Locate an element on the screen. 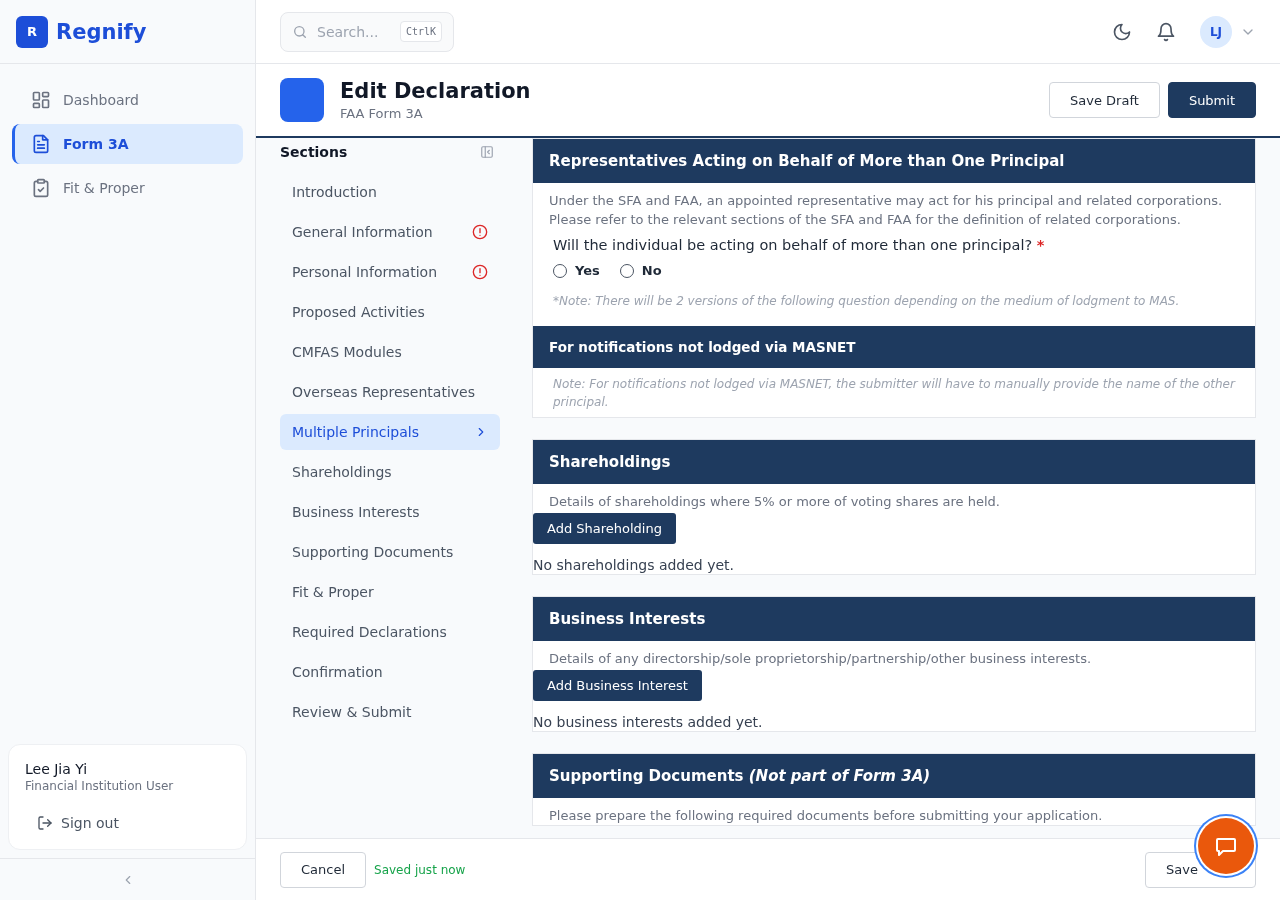 Image resolution: width=1280 pixels, height=900 pixels. sign-out-icon is located at coordinates (45, 823).